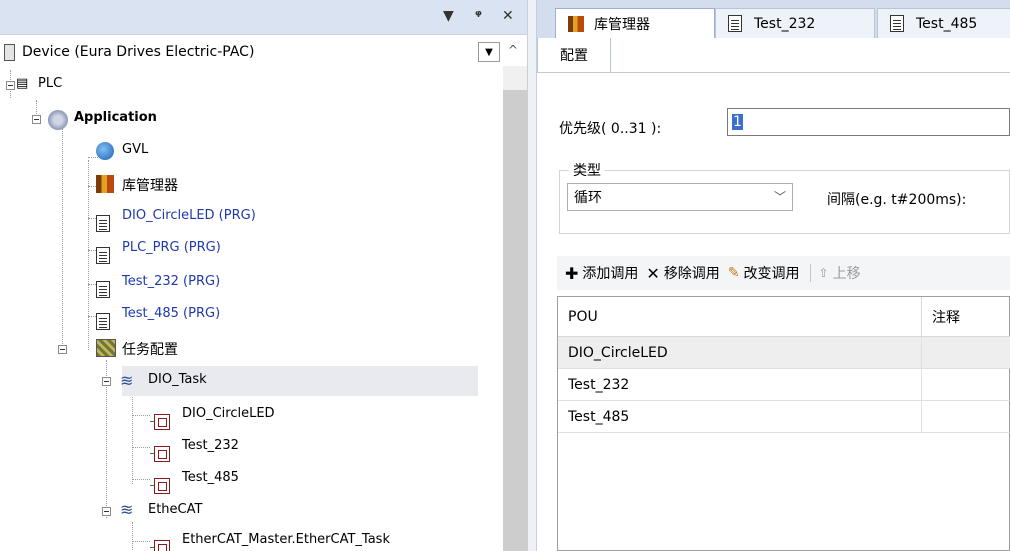  I want to click on tree-node-plc-prg: PLC_PRG (PRG), so click(110, 249).